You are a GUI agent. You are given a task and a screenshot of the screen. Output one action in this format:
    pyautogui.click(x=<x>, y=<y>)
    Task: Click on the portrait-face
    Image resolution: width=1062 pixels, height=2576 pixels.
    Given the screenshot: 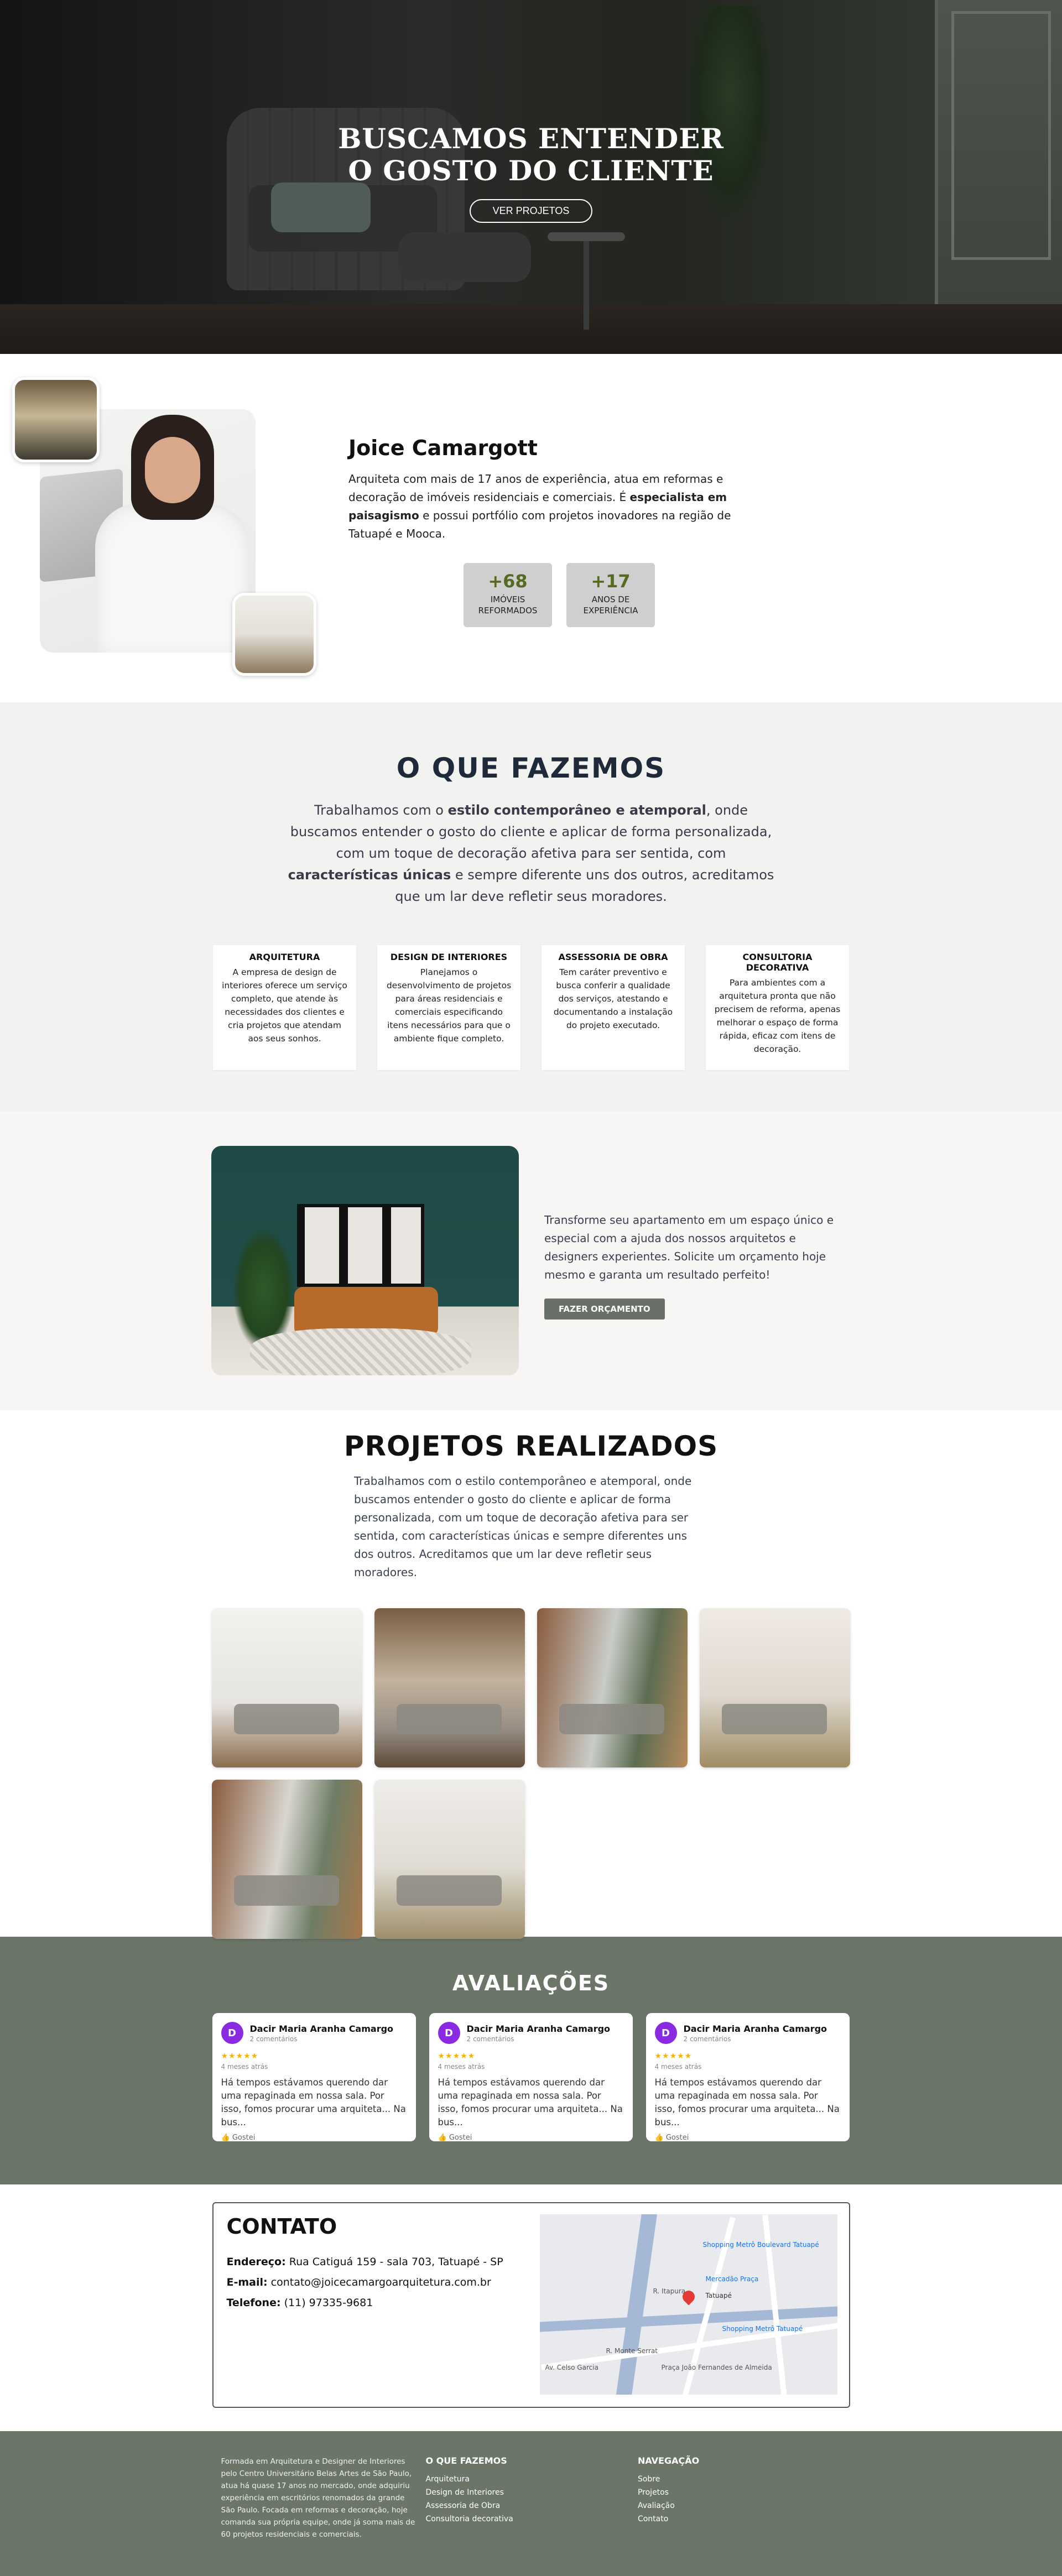 What is the action you would take?
    pyautogui.click(x=172, y=470)
    